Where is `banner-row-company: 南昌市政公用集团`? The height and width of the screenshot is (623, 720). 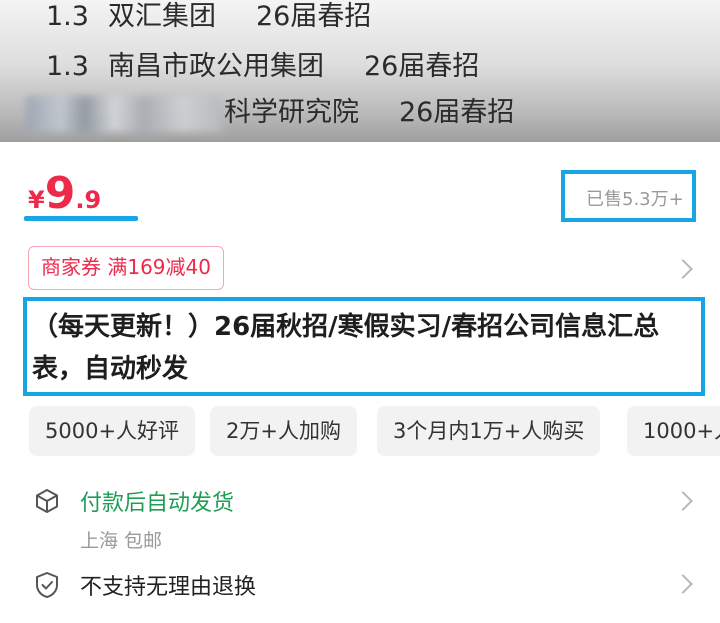 banner-row-company: 南昌市政公用集团 is located at coordinates (216, 66).